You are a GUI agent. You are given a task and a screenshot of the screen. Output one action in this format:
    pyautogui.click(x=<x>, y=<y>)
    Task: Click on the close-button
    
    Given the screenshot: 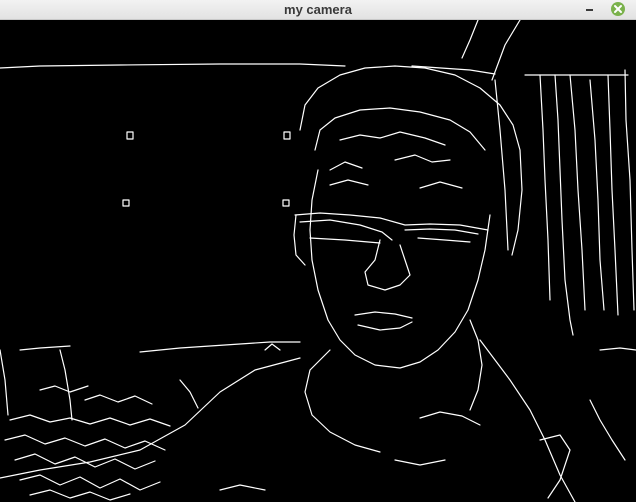 What is the action you would take?
    pyautogui.click(x=618, y=9)
    